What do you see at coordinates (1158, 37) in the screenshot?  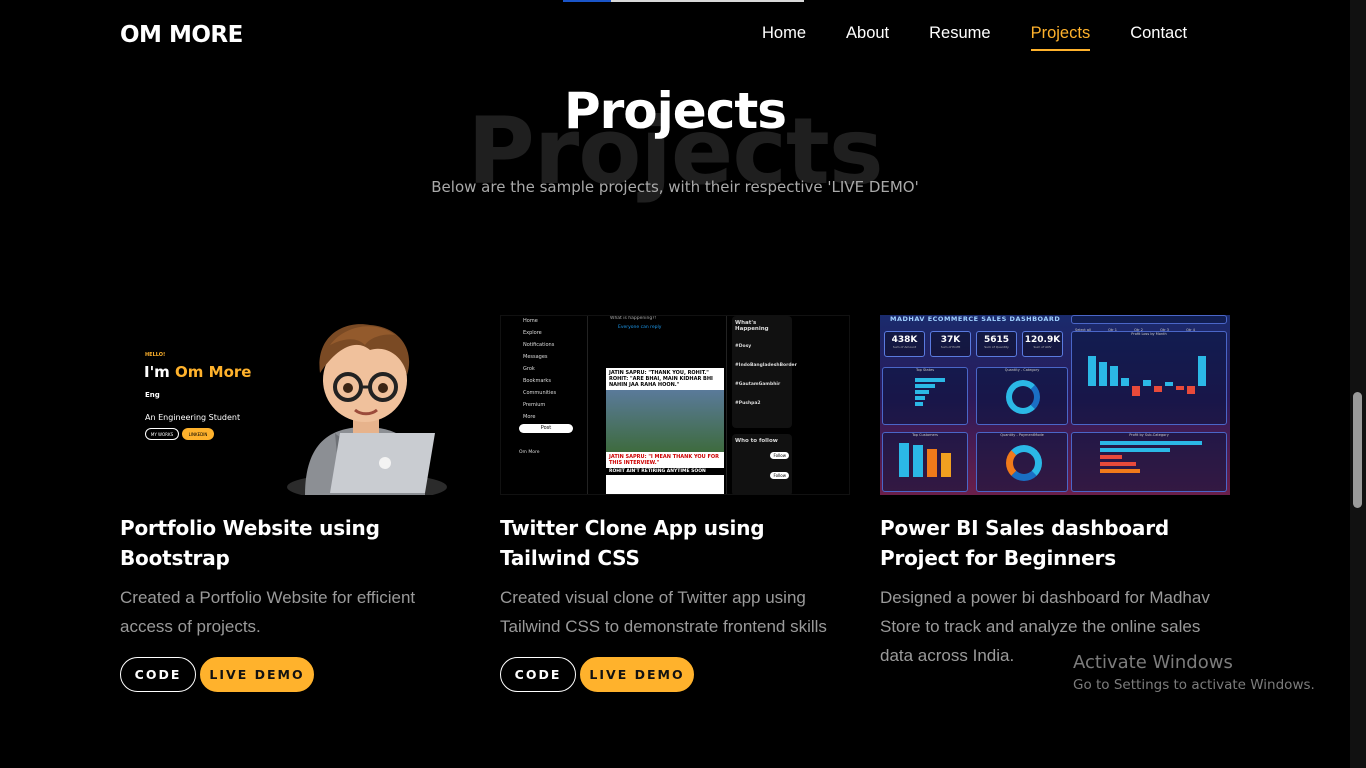 I see `nav-link-contact: Contact` at bounding box center [1158, 37].